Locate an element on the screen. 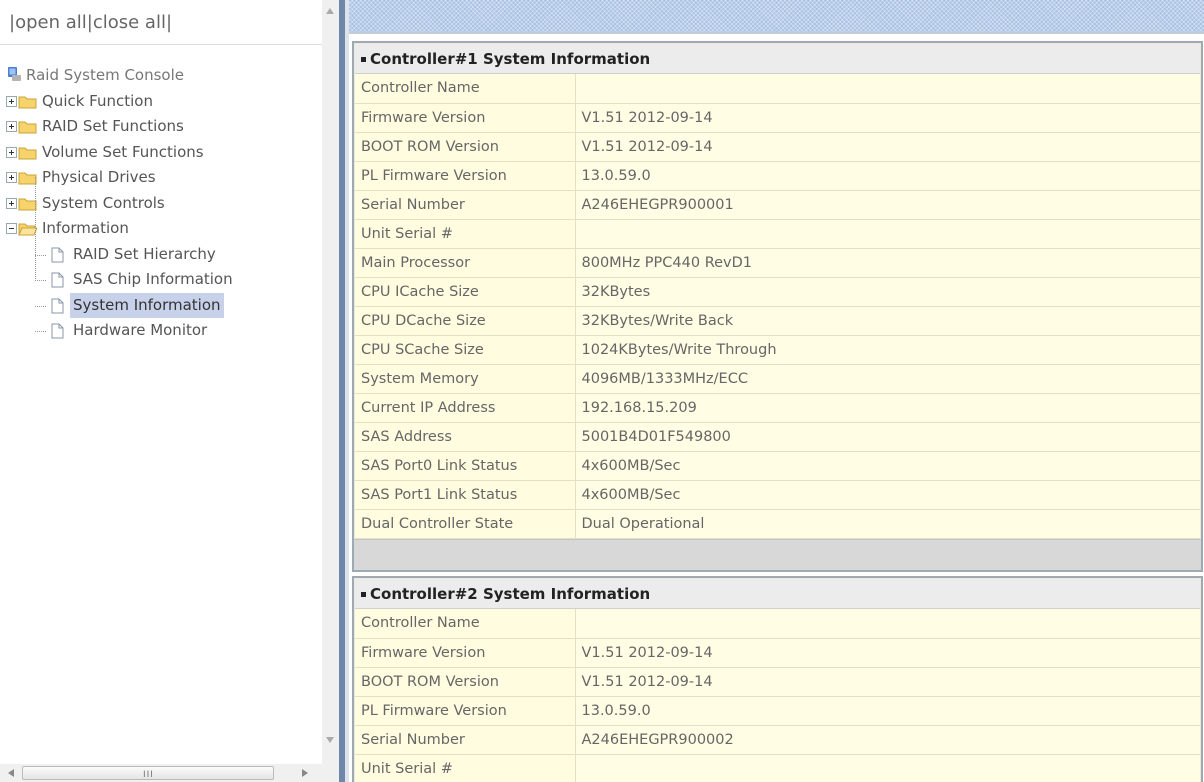  info-label: Current IP Address is located at coordinates (465, 408).